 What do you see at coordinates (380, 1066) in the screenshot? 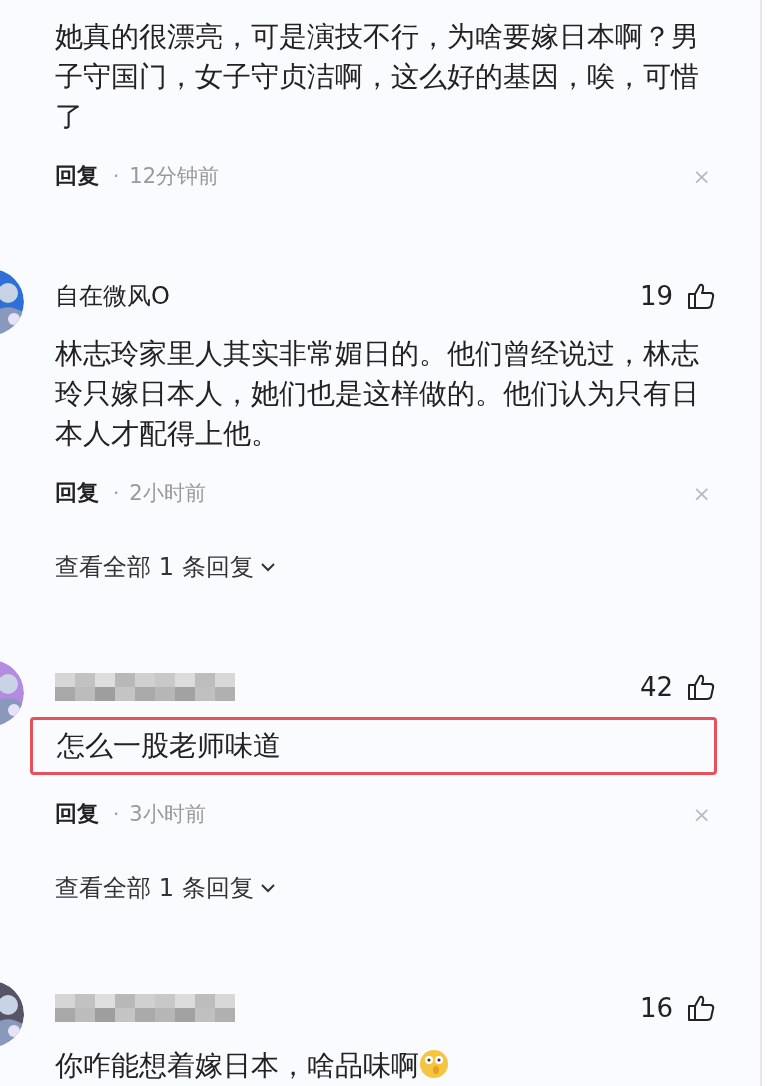
I see `comment-text: 你咋能想着嫁日本，啥品味啊` at bounding box center [380, 1066].